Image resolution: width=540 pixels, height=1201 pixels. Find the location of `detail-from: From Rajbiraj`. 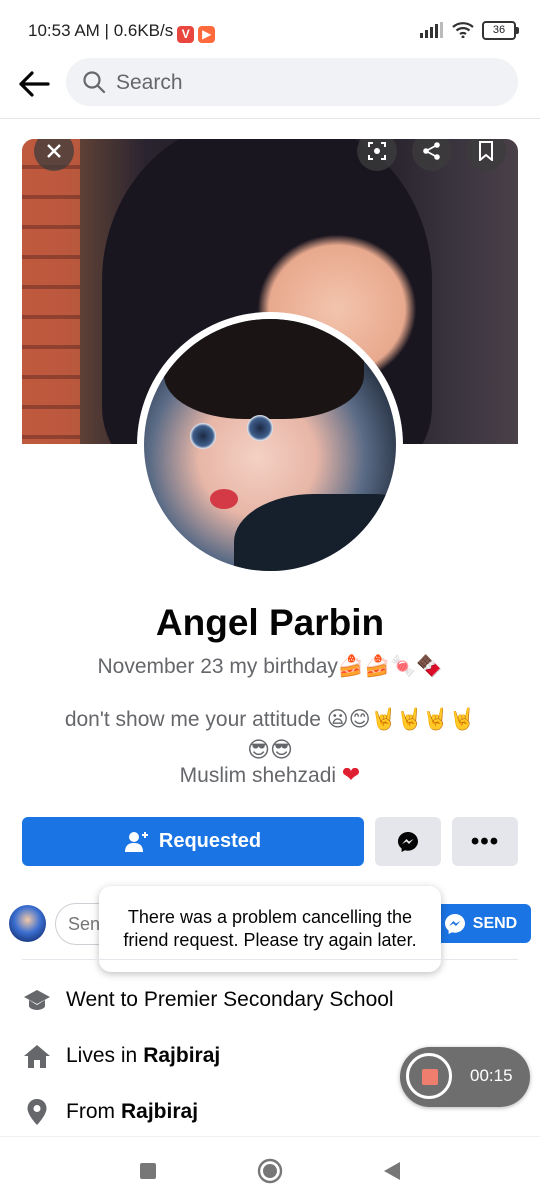

detail-from: From Rajbiraj is located at coordinates (110, 1112).